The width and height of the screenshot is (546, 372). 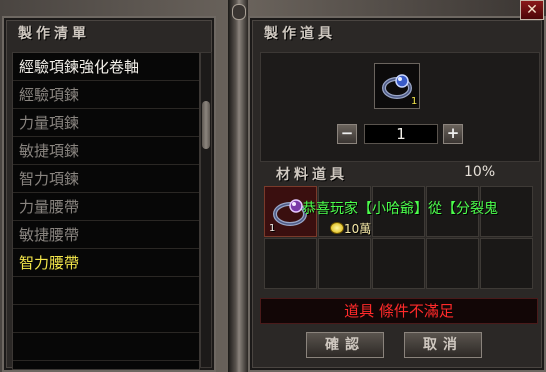 I want to click on scrollbar-thumb, so click(x=206, y=125).